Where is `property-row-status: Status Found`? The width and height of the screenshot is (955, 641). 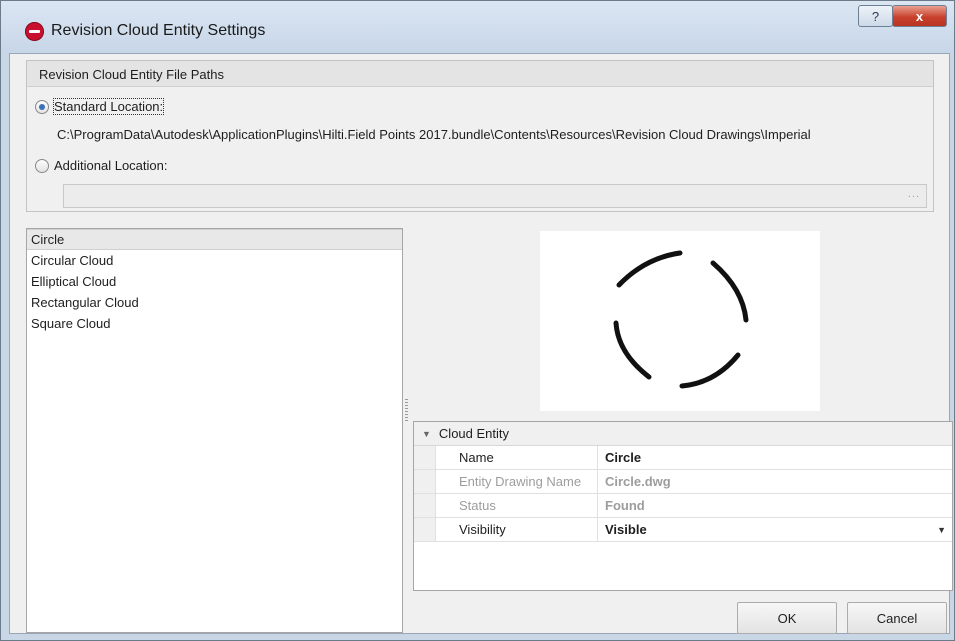 property-row-status: Status Found is located at coordinates (683, 506).